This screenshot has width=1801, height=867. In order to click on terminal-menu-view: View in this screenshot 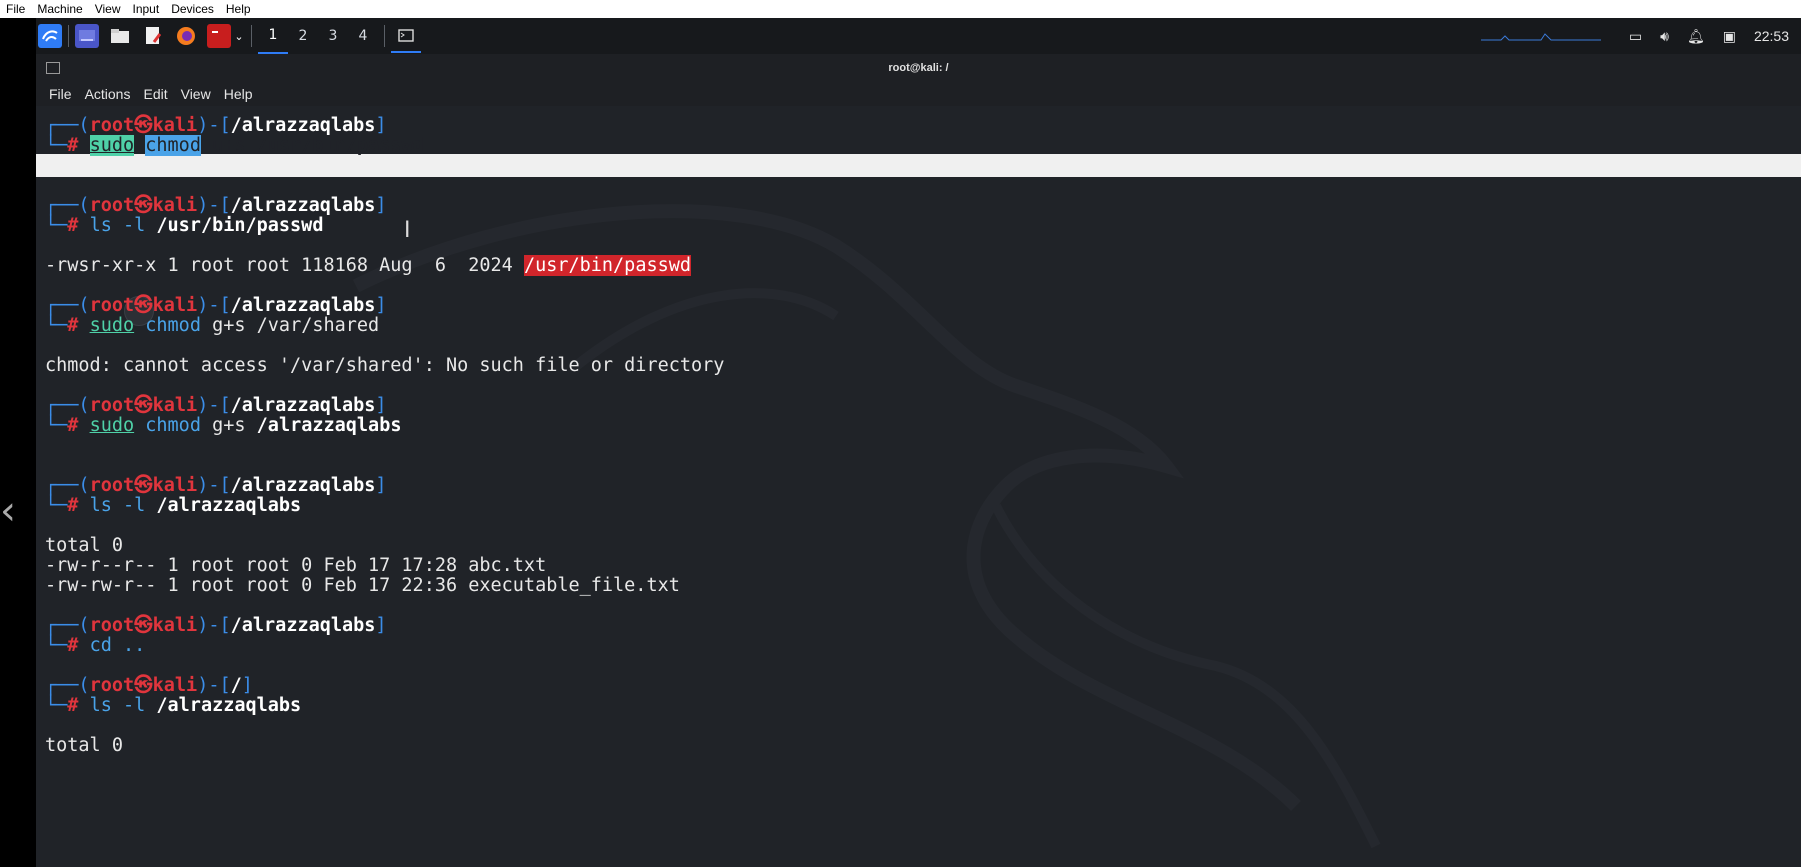, I will do `click(196, 94)`.